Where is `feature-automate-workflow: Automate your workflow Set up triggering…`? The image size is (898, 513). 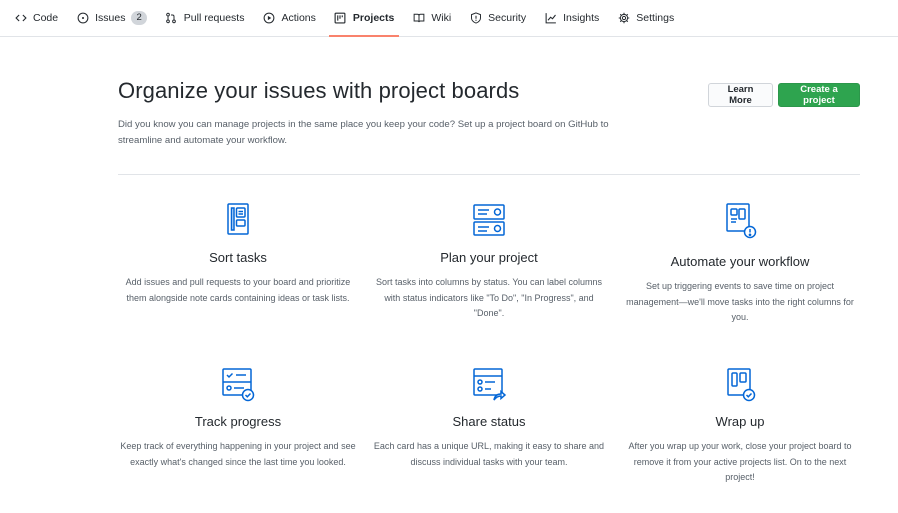 feature-automate-workflow: Automate your workflow Set up triggering… is located at coordinates (740, 263).